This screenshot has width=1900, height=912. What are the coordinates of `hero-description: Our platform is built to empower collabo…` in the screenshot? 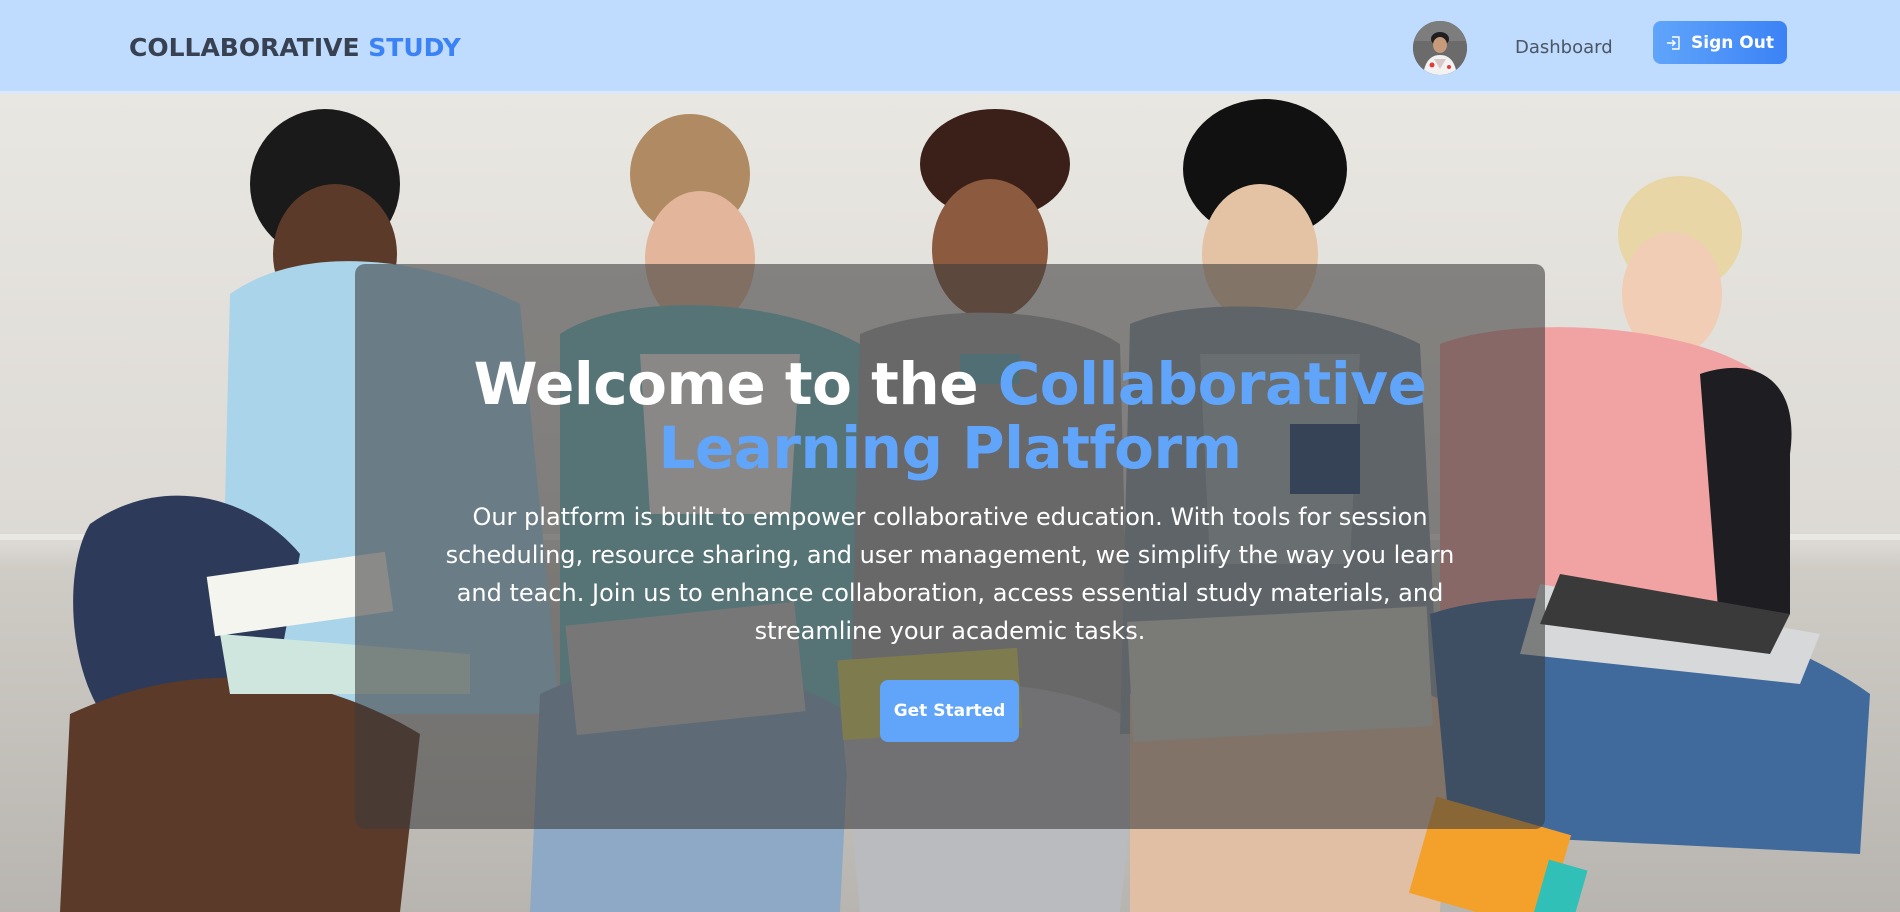 It's located at (950, 574).